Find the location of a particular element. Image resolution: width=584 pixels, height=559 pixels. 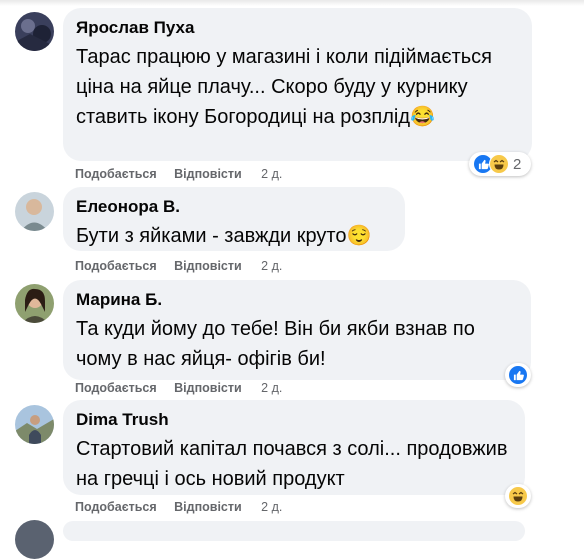

comment-text: Бути з яйками - завжди круто😌 is located at coordinates (224, 236).